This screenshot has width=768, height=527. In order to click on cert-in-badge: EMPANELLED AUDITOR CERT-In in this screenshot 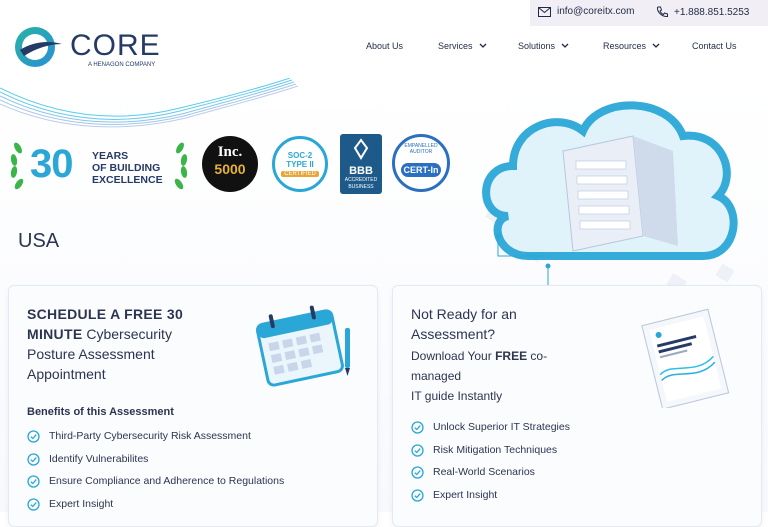, I will do `click(421, 163)`.